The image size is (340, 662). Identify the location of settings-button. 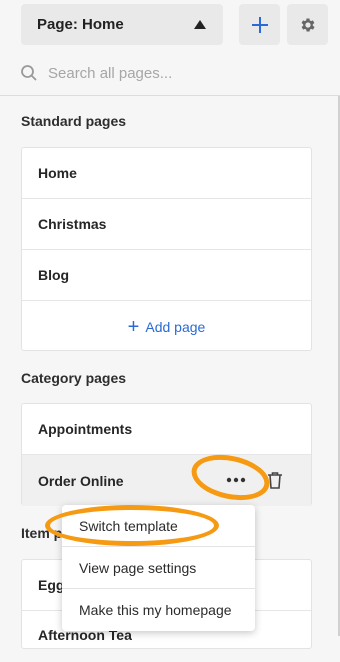
(307, 24).